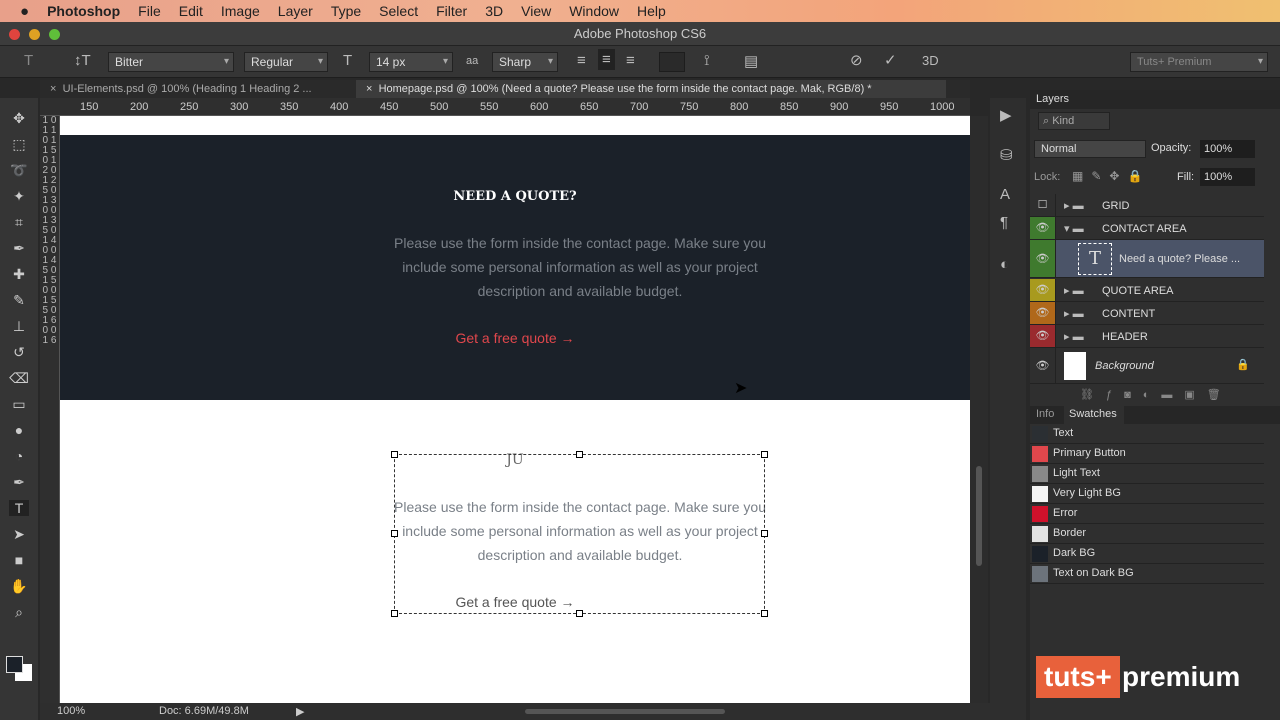  Describe the element at coordinates (751, 61) in the screenshot. I see `character-panel-icon: ▤` at that location.